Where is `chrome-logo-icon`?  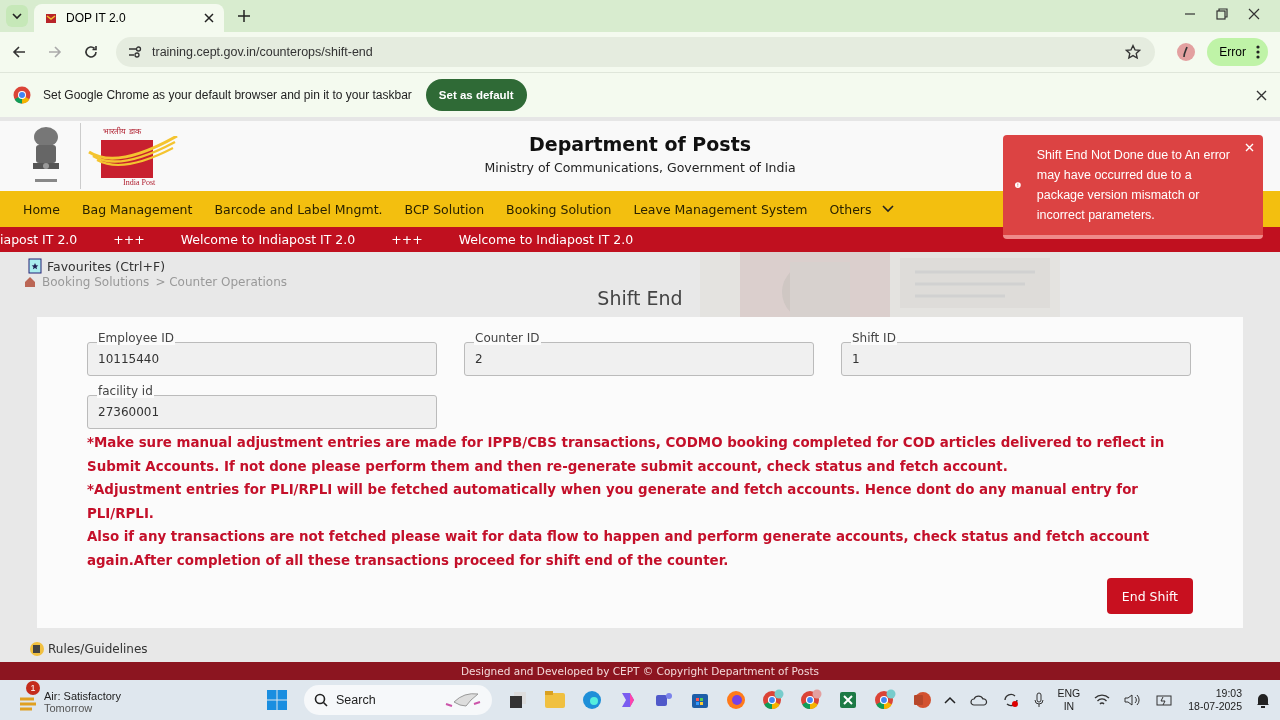 chrome-logo-icon is located at coordinates (22, 95).